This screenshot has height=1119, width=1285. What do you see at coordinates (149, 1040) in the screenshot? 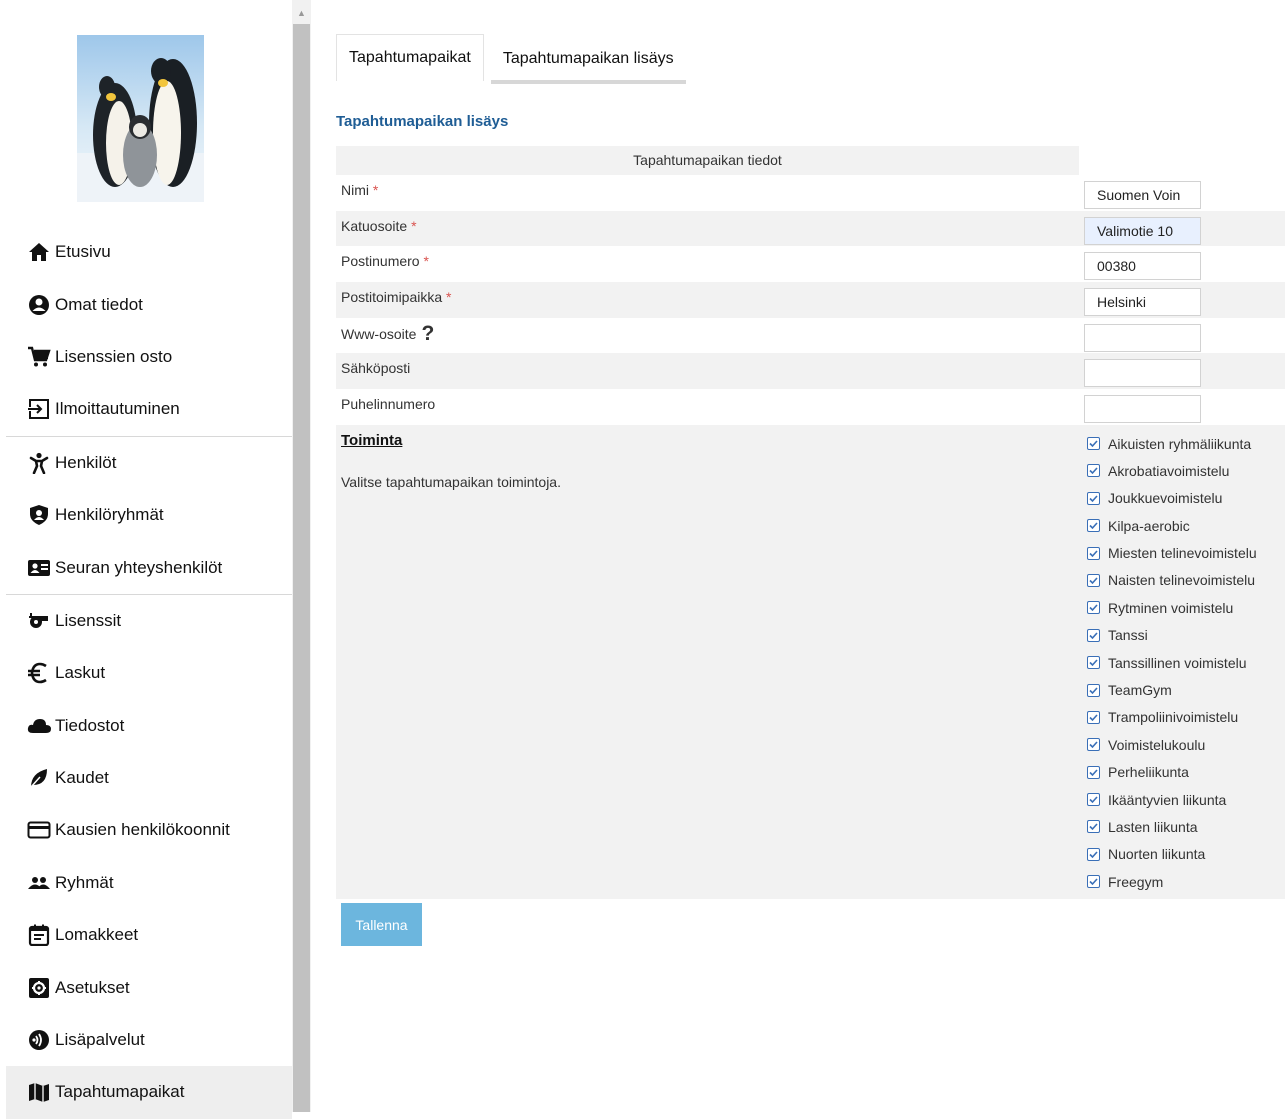
I see `sidebar-item-lisapalvelut: Lisäpalvelut` at bounding box center [149, 1040].